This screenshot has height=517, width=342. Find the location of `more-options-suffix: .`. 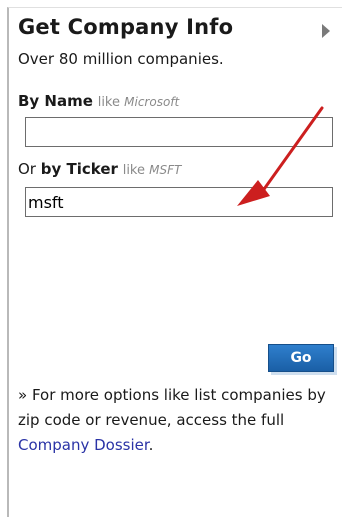

more-options-suffix: . is located at coordinates (151, 445).